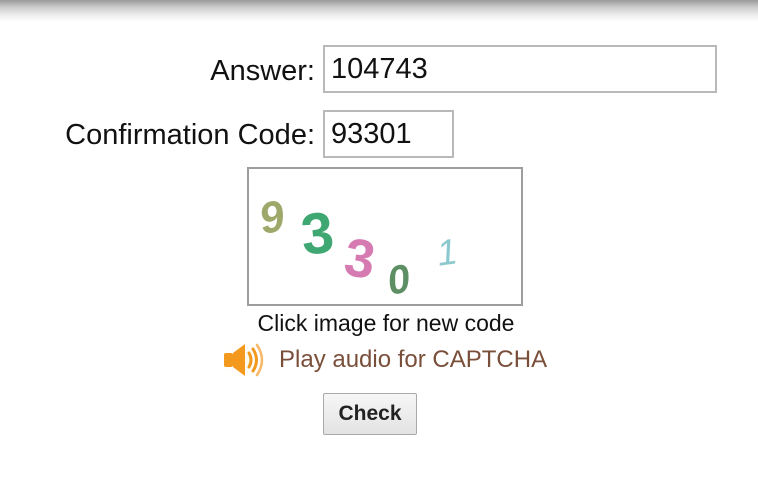 The height and width of the screenshot is (482, 758). I want to click on audio-captcha-row: Play audio for CAPTCHA, so click(382, 360).